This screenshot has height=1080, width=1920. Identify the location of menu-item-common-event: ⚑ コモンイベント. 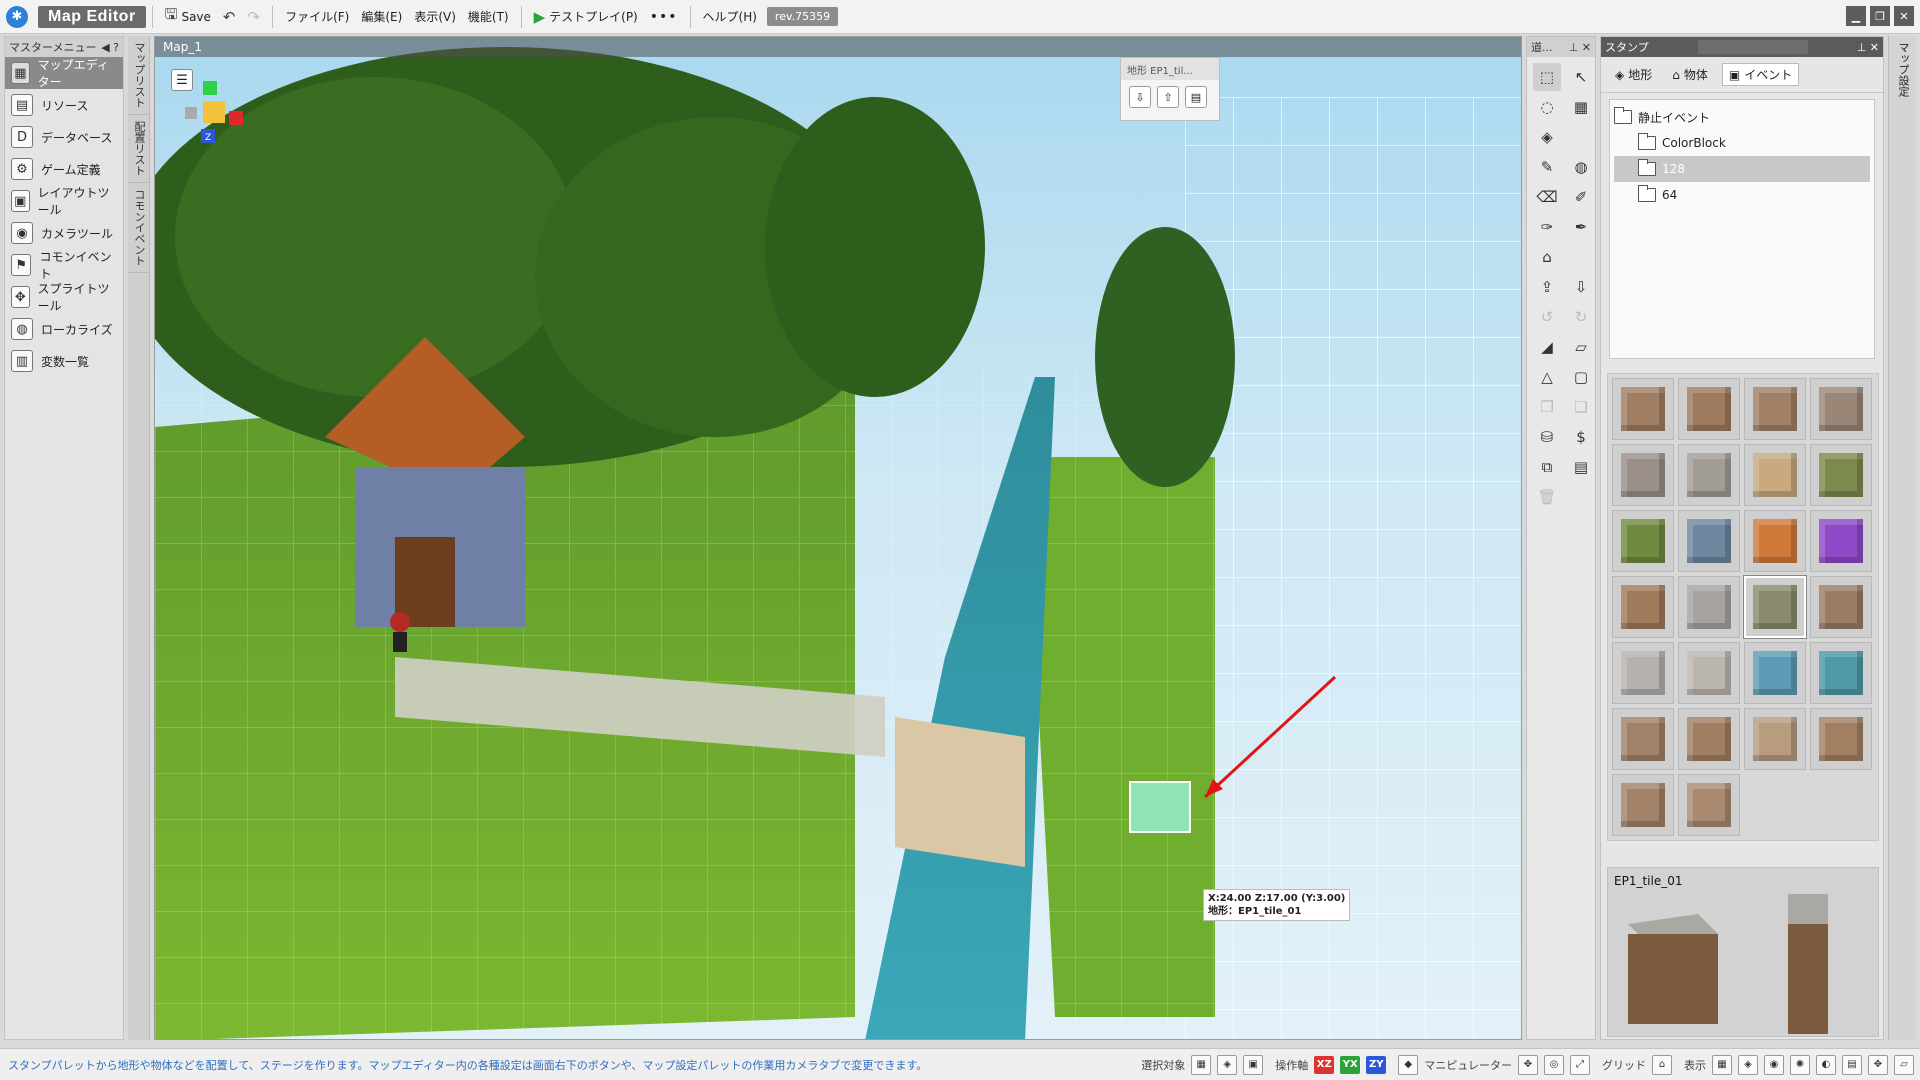
(64, 265).